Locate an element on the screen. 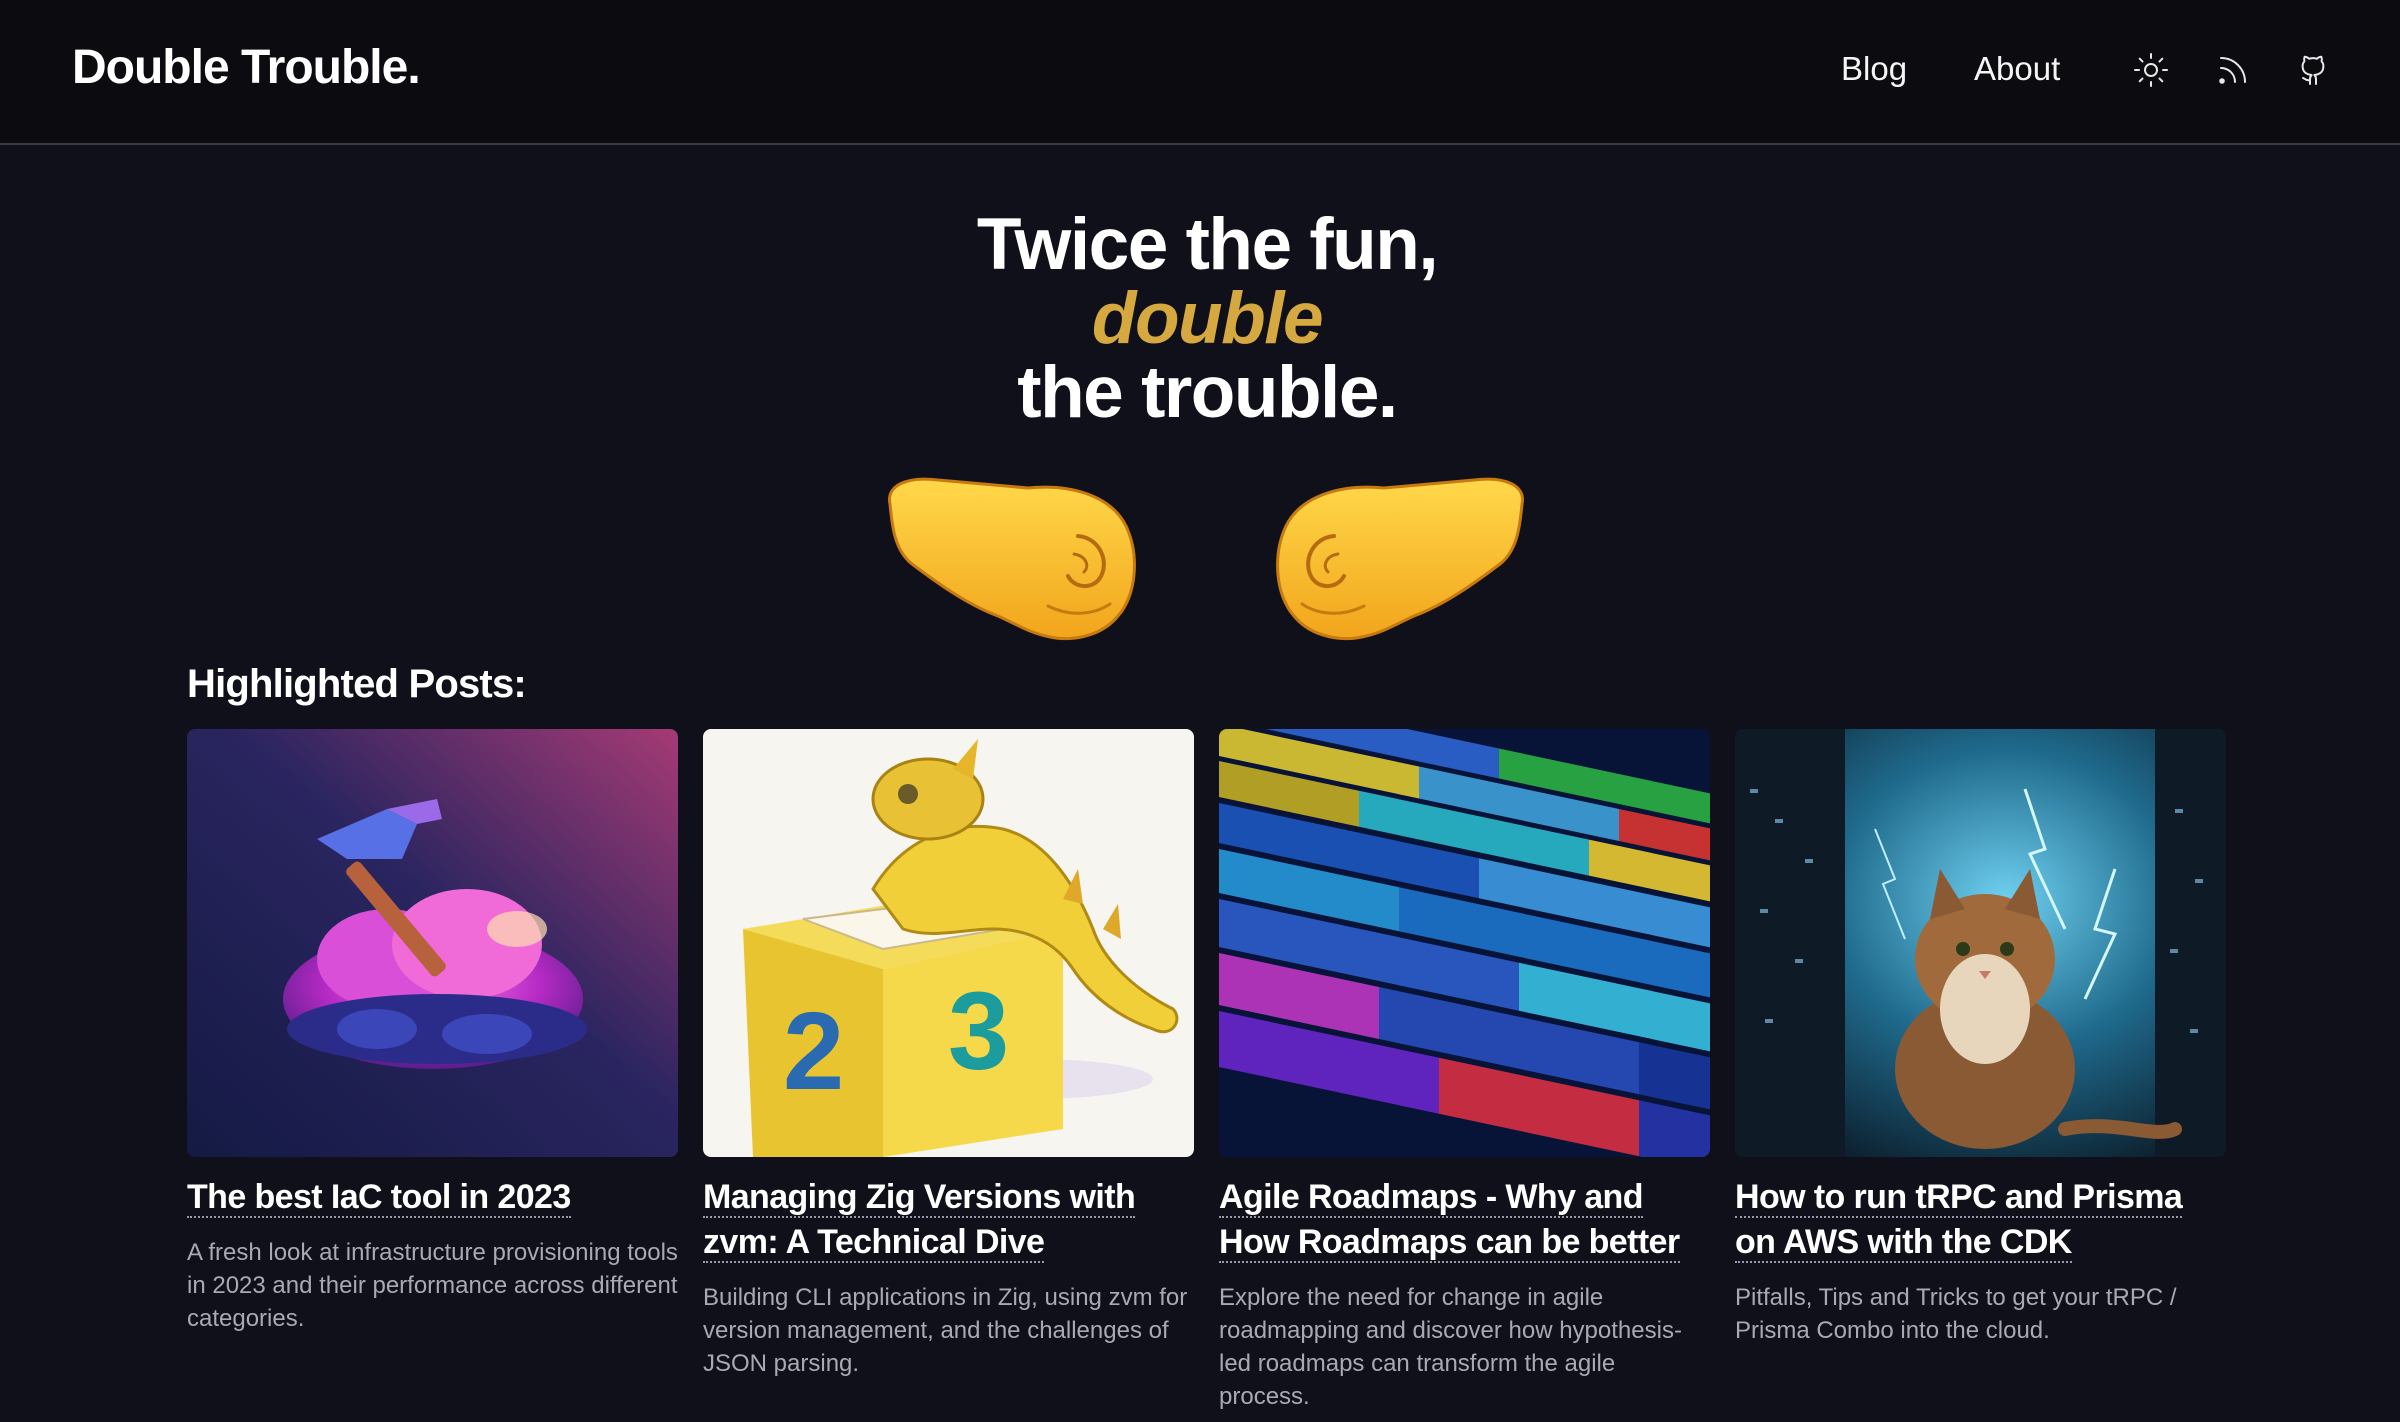 The image size is (2400, 1422). right-fist-emoji-icon is located at coordinates (1404, 556).